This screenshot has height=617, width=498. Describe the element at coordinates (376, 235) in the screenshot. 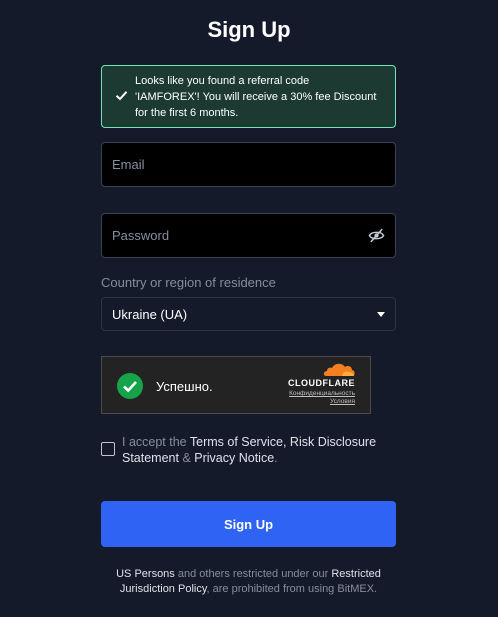

I see `eye-off-icon` at that location.